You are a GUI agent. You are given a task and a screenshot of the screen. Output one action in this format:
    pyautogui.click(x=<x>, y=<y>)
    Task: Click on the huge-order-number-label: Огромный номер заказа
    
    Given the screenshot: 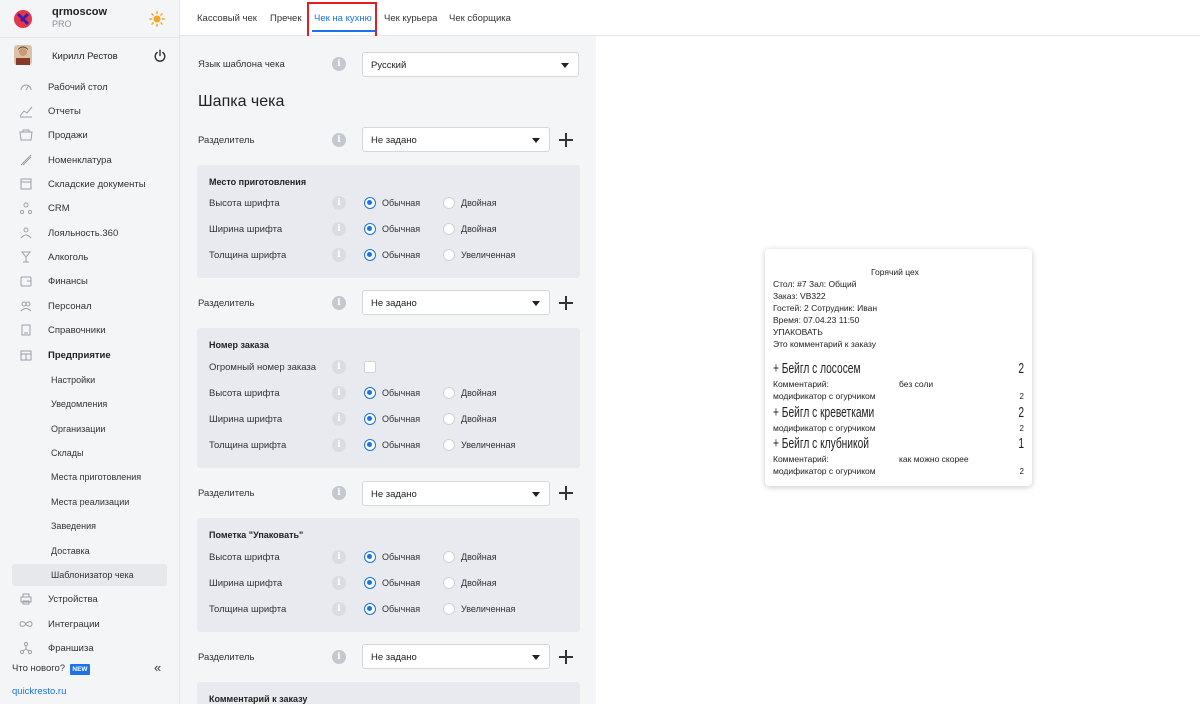 What is the action you would take?
    pyautogui.click(x=263, y=367)
    